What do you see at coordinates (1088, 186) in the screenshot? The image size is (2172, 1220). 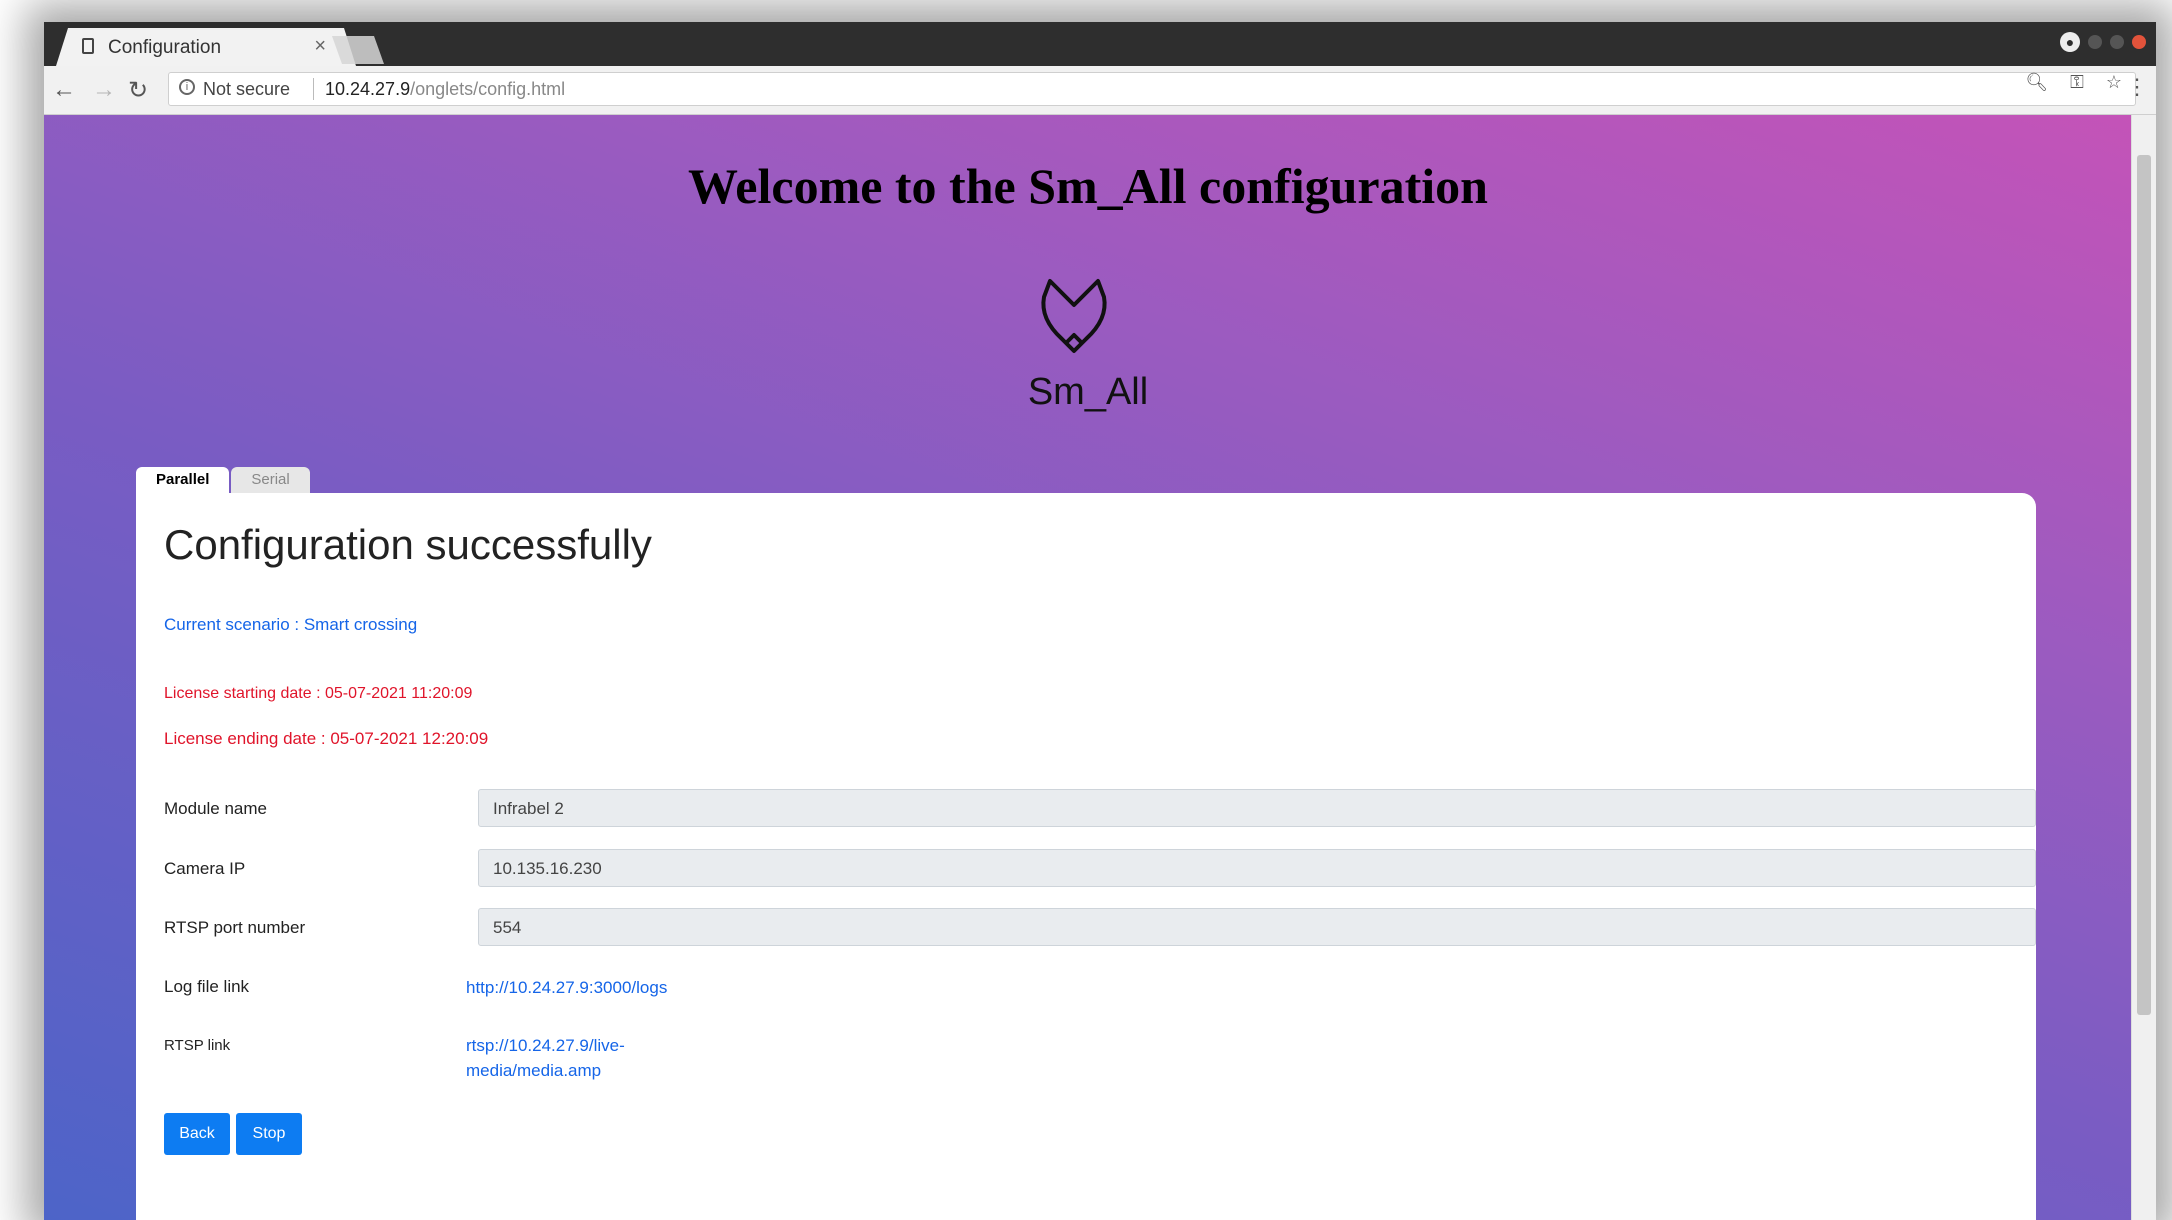 I see `page-heading: Welcome to the Sm_All configuration` at bounding box center [1088, 186].